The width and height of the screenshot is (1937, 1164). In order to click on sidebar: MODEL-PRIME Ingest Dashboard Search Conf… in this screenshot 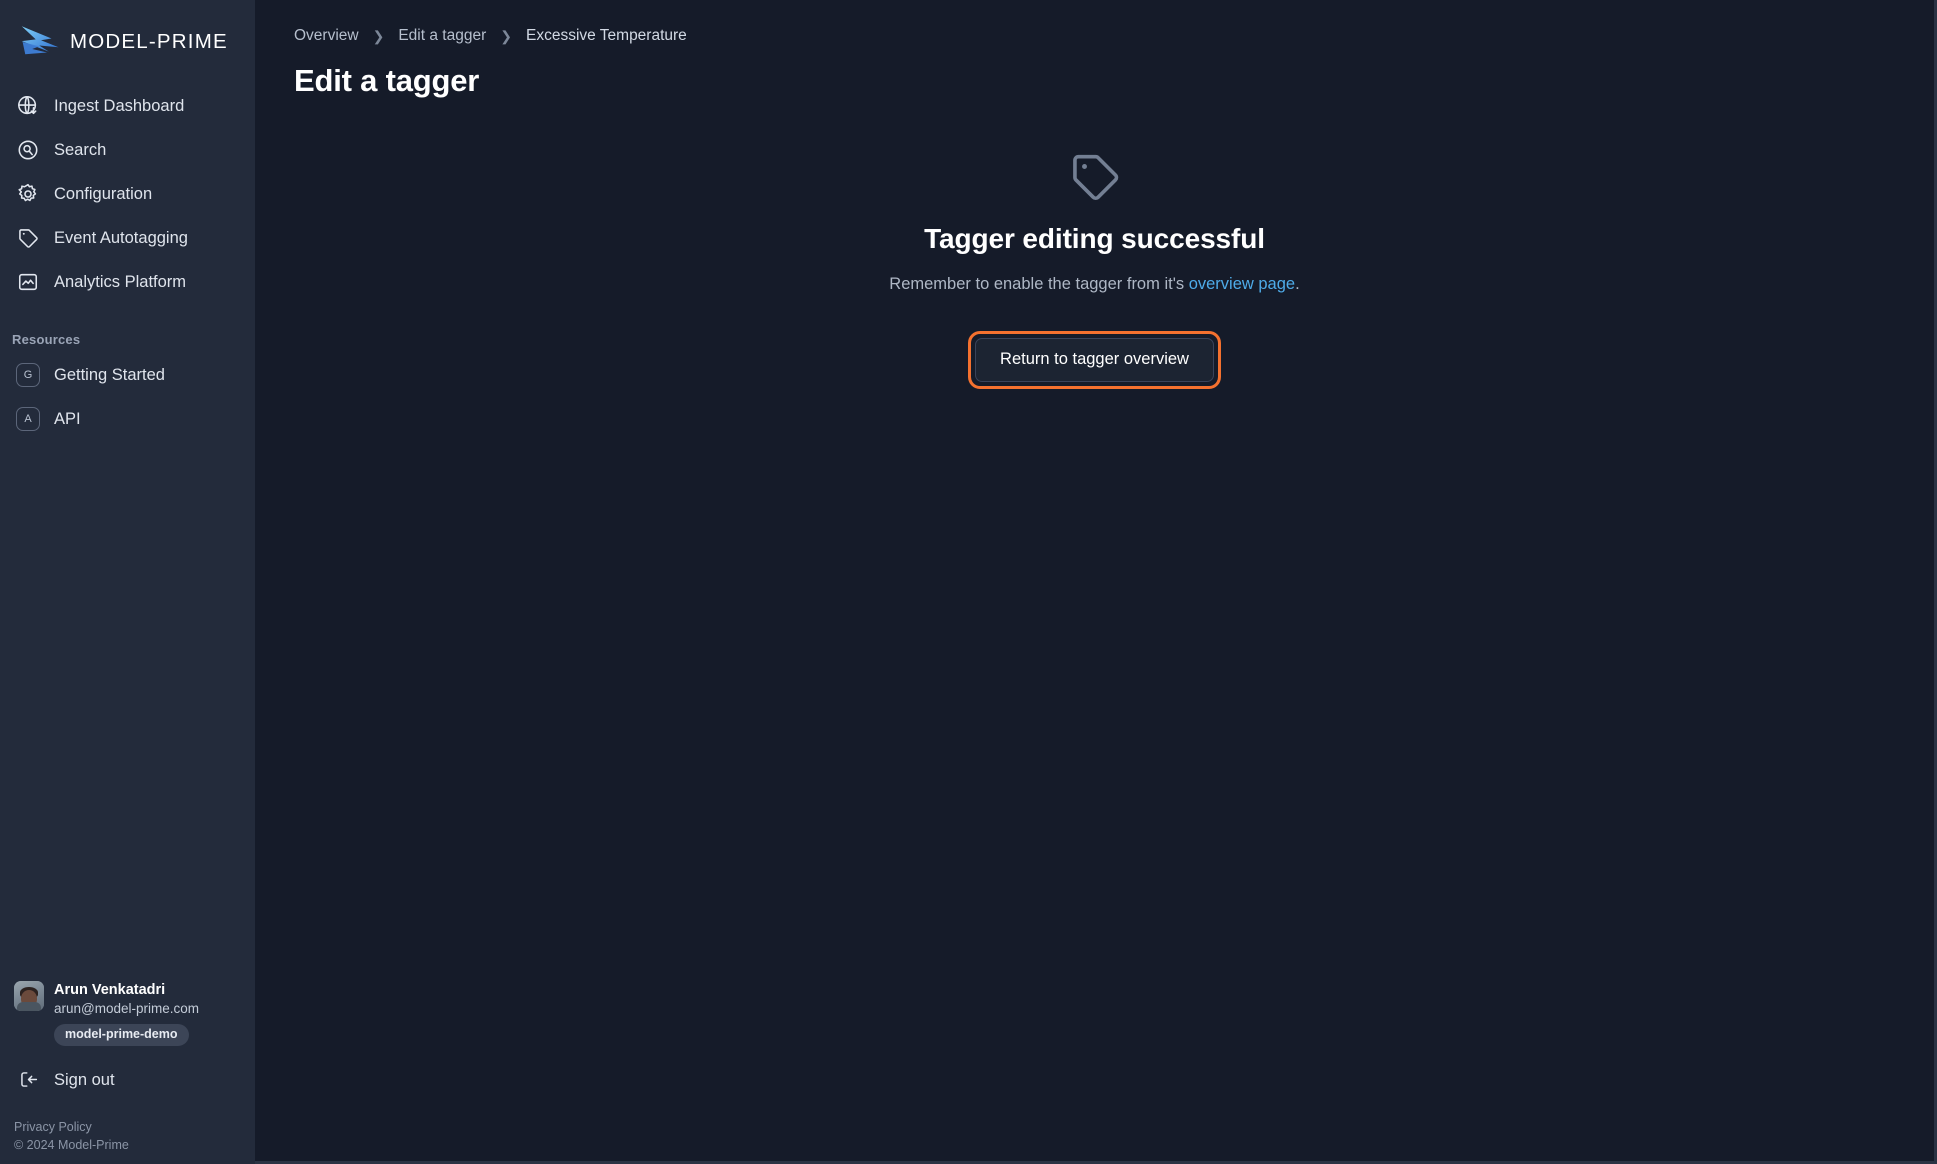, I will do `click(127, 582)`.